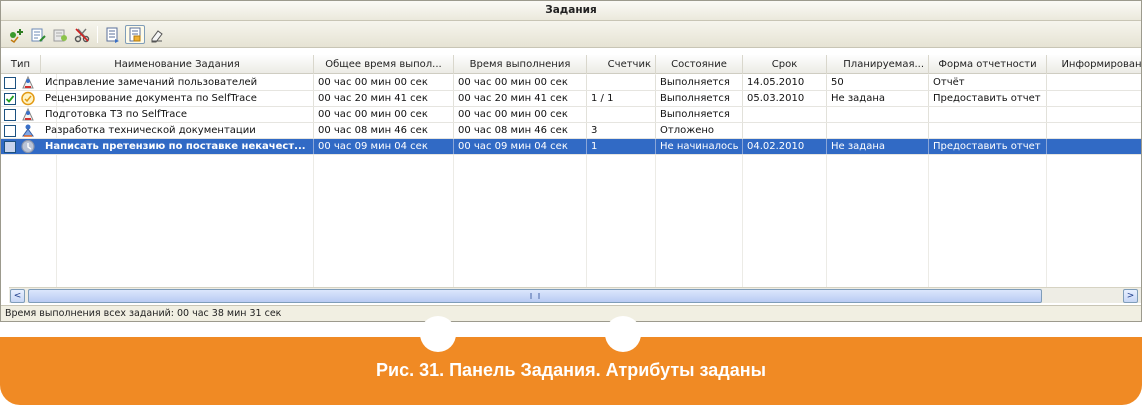 The image size is (1142, 405). What do you see at coordinates (785, 146) in the screenshot?
I see `cell-deadline: 04.02.2010` at bounding box center [785, 146].